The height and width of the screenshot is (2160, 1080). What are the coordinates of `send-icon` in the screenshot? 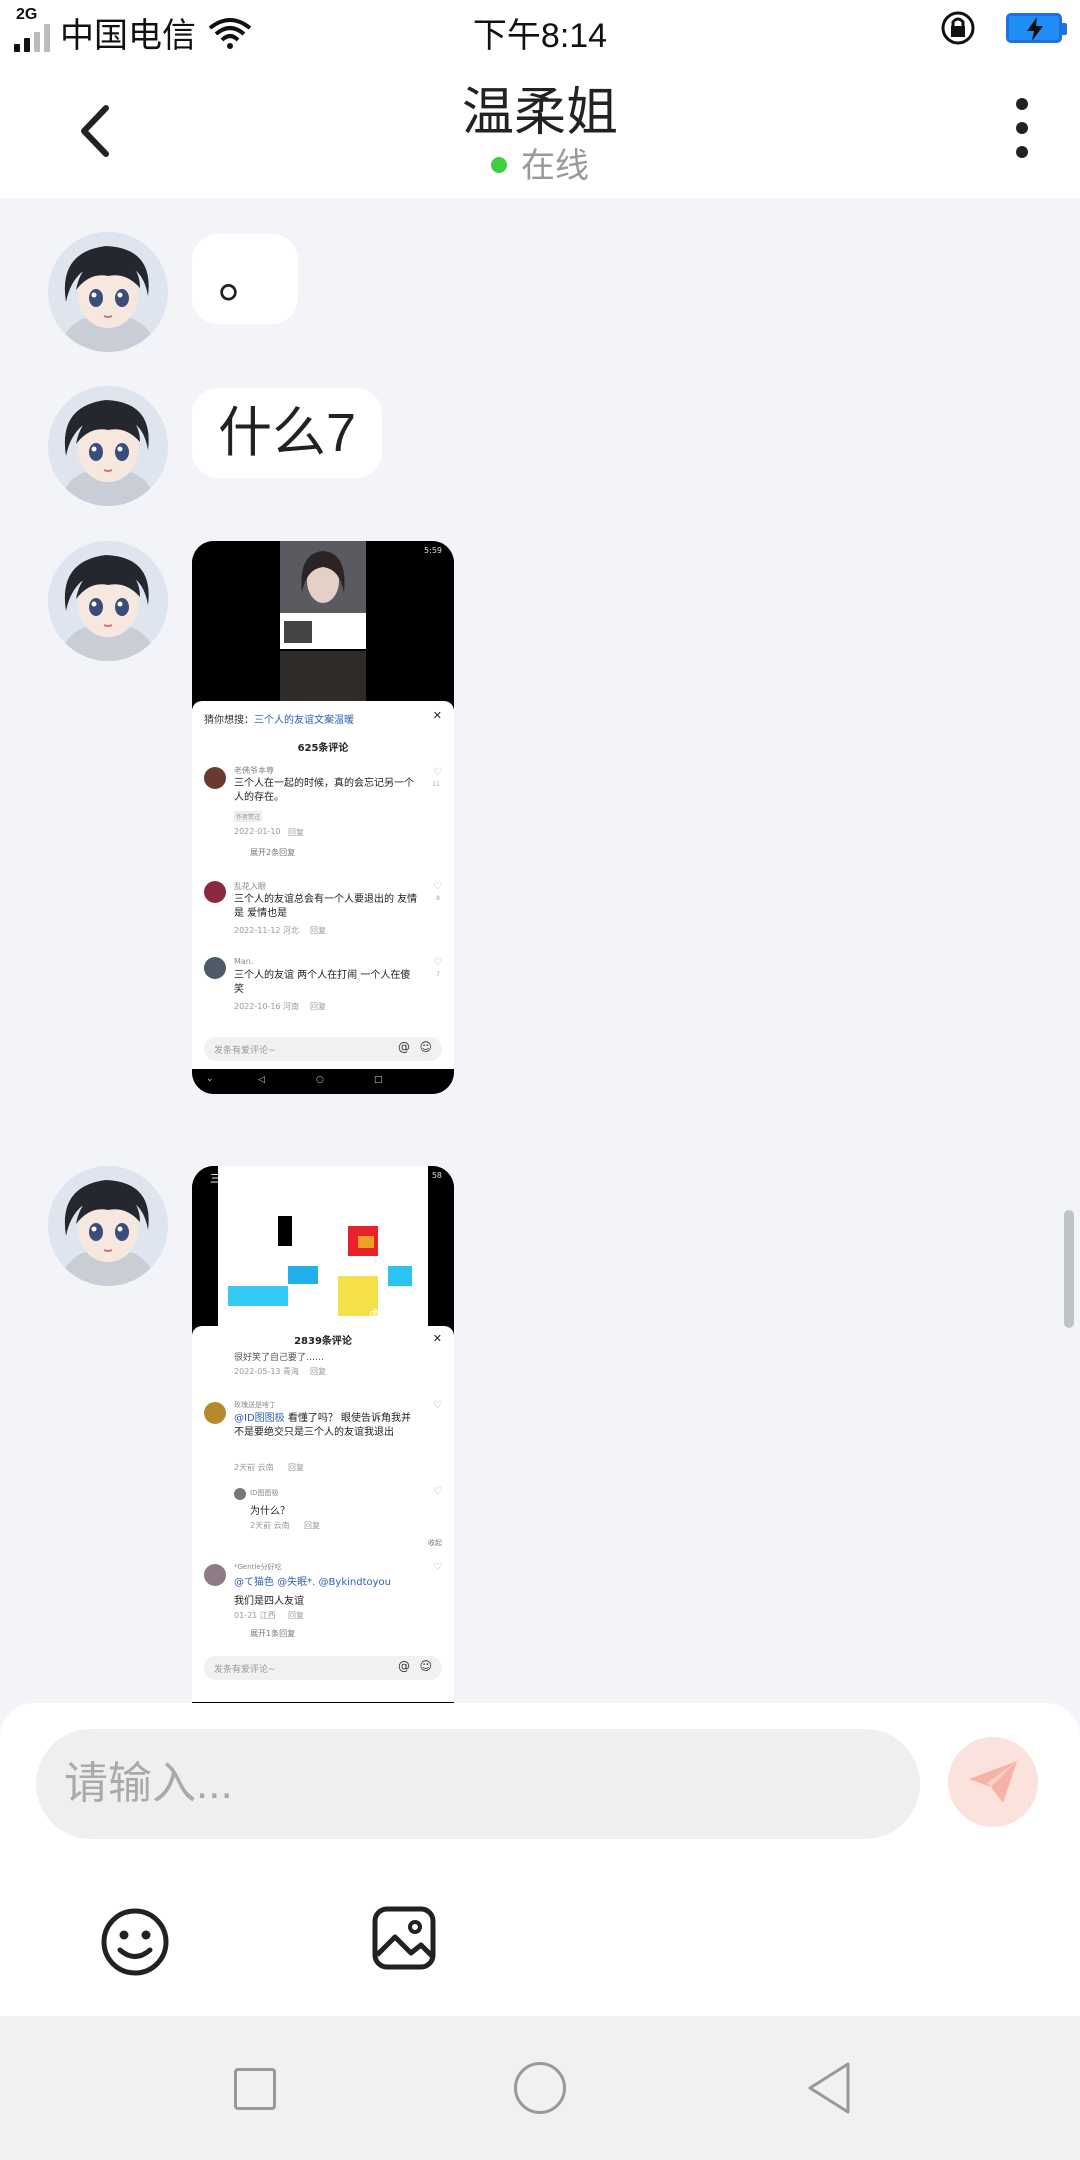 It's located at (993, 1782).